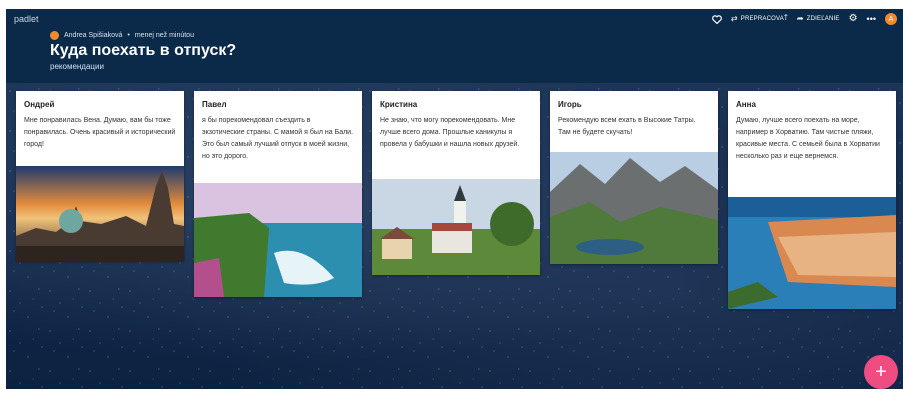 The height and width of the screenshot is (393, 903). What do you see at coordinates (143, 50) in the screenshot?
I see `board-title: Куда поехать в отпуск?` at bounding box center [143, 50].